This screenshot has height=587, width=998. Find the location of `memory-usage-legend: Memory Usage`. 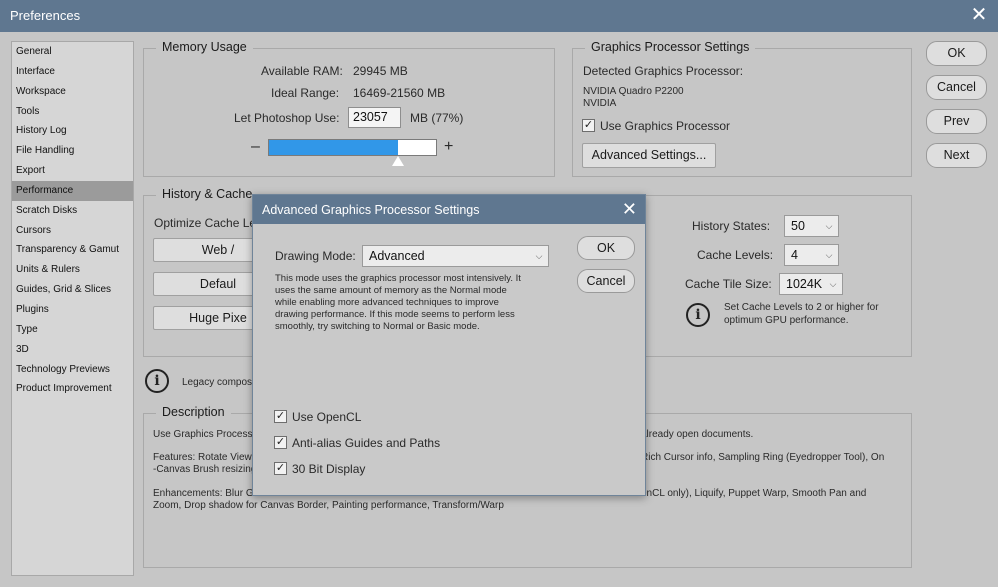

memory-usage-legend: Memory Usage is located at coordinates (204, 47).